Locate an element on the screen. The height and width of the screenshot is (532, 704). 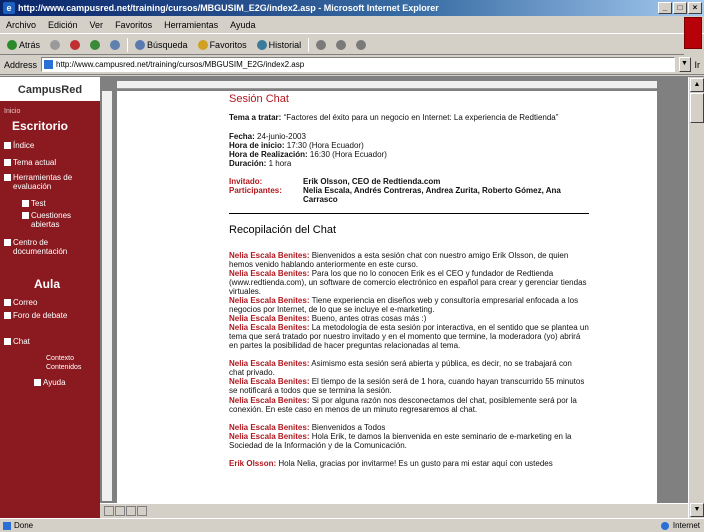
outline-view-button is located at coordinates (142, 511).